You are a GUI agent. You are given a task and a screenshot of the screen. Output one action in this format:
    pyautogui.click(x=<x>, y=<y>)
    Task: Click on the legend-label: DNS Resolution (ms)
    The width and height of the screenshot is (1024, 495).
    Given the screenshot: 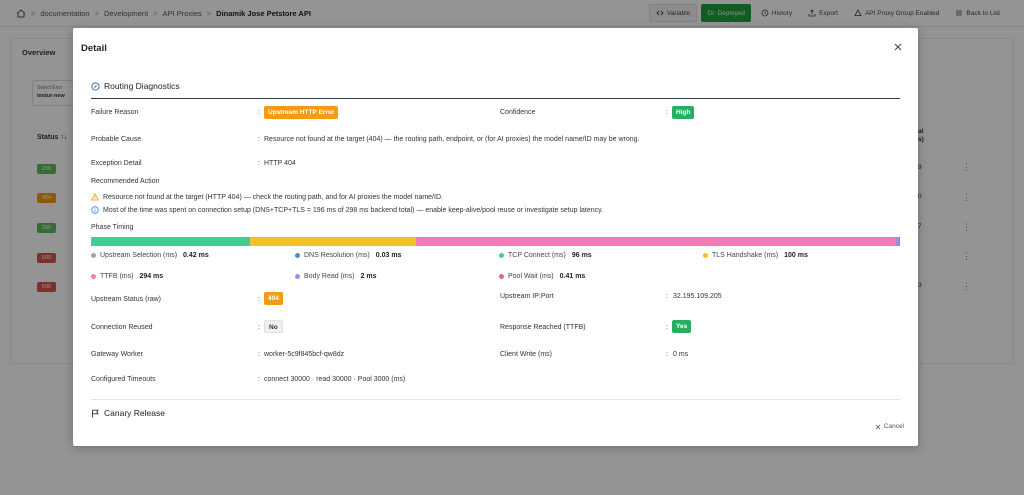 What is the action you would take?
    pyautogui.click(x=337, y=255)
    